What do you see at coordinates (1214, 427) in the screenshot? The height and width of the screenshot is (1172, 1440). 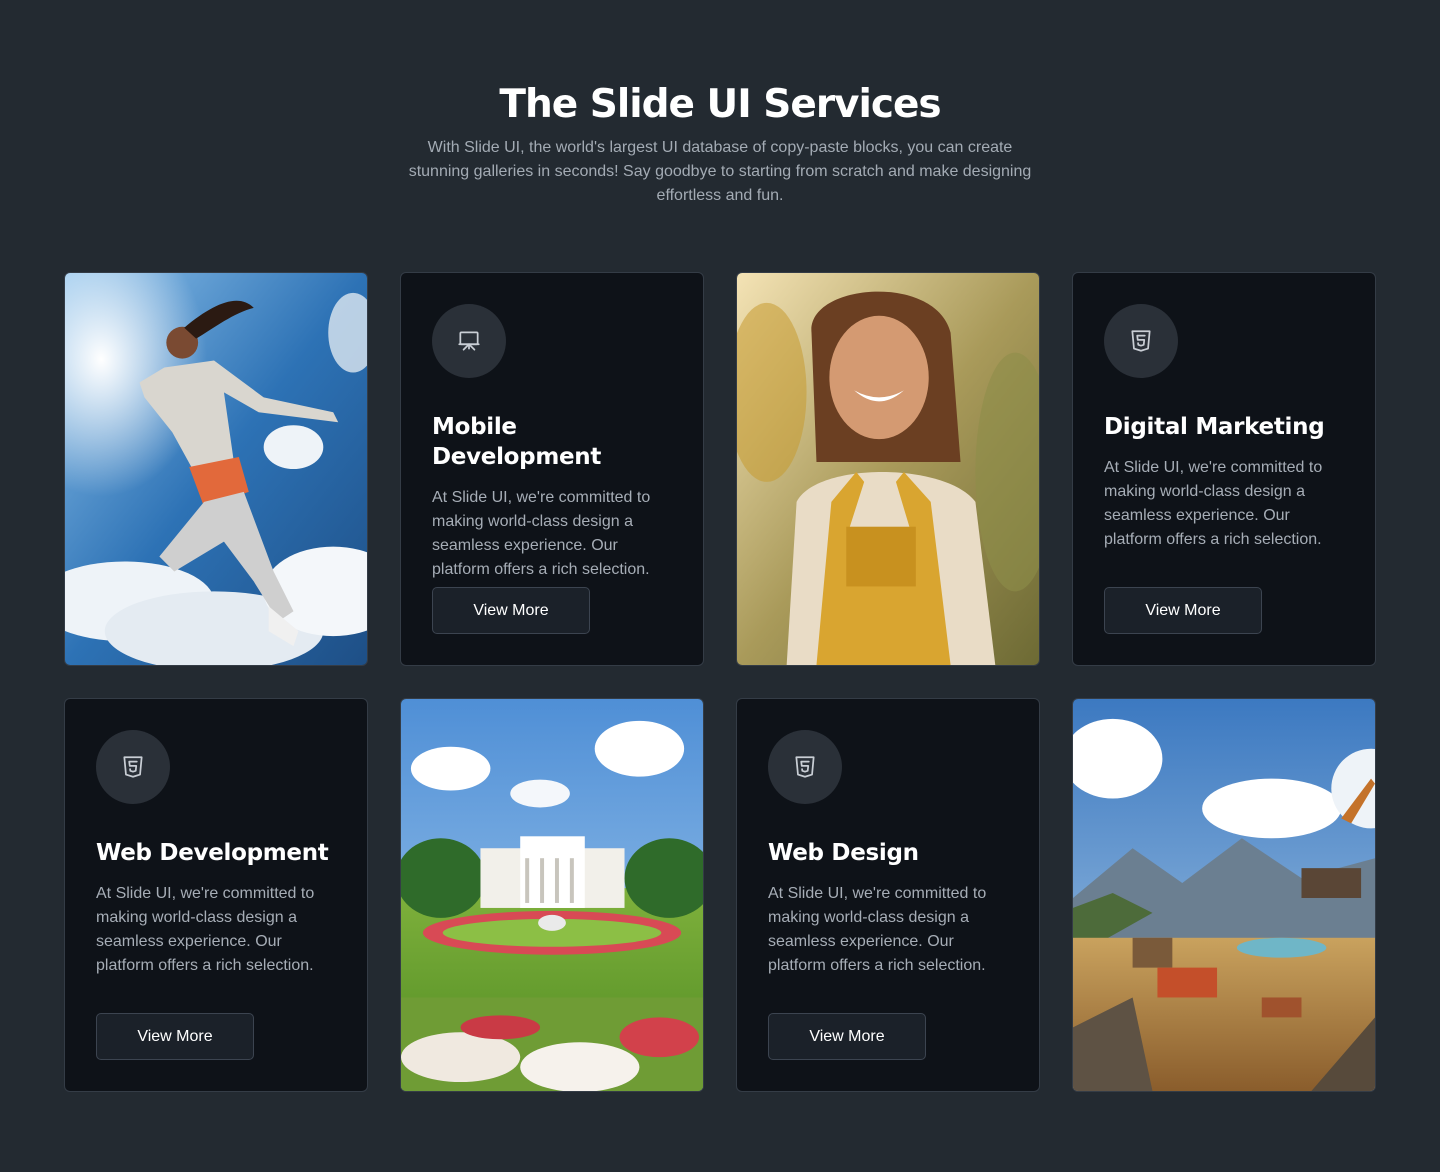 I see `card-title: Digital Marketing` at bounding box center [1214, 427].